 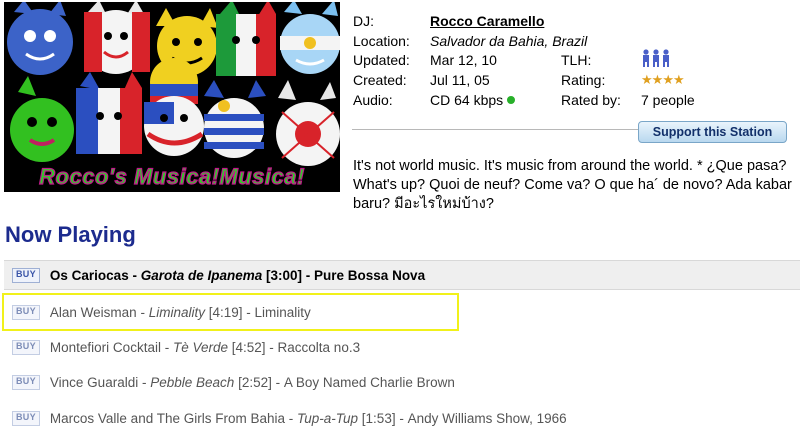 I want to click on logo-title-text: Rocco's Musica!Musica!, so click(x=172, y=176).